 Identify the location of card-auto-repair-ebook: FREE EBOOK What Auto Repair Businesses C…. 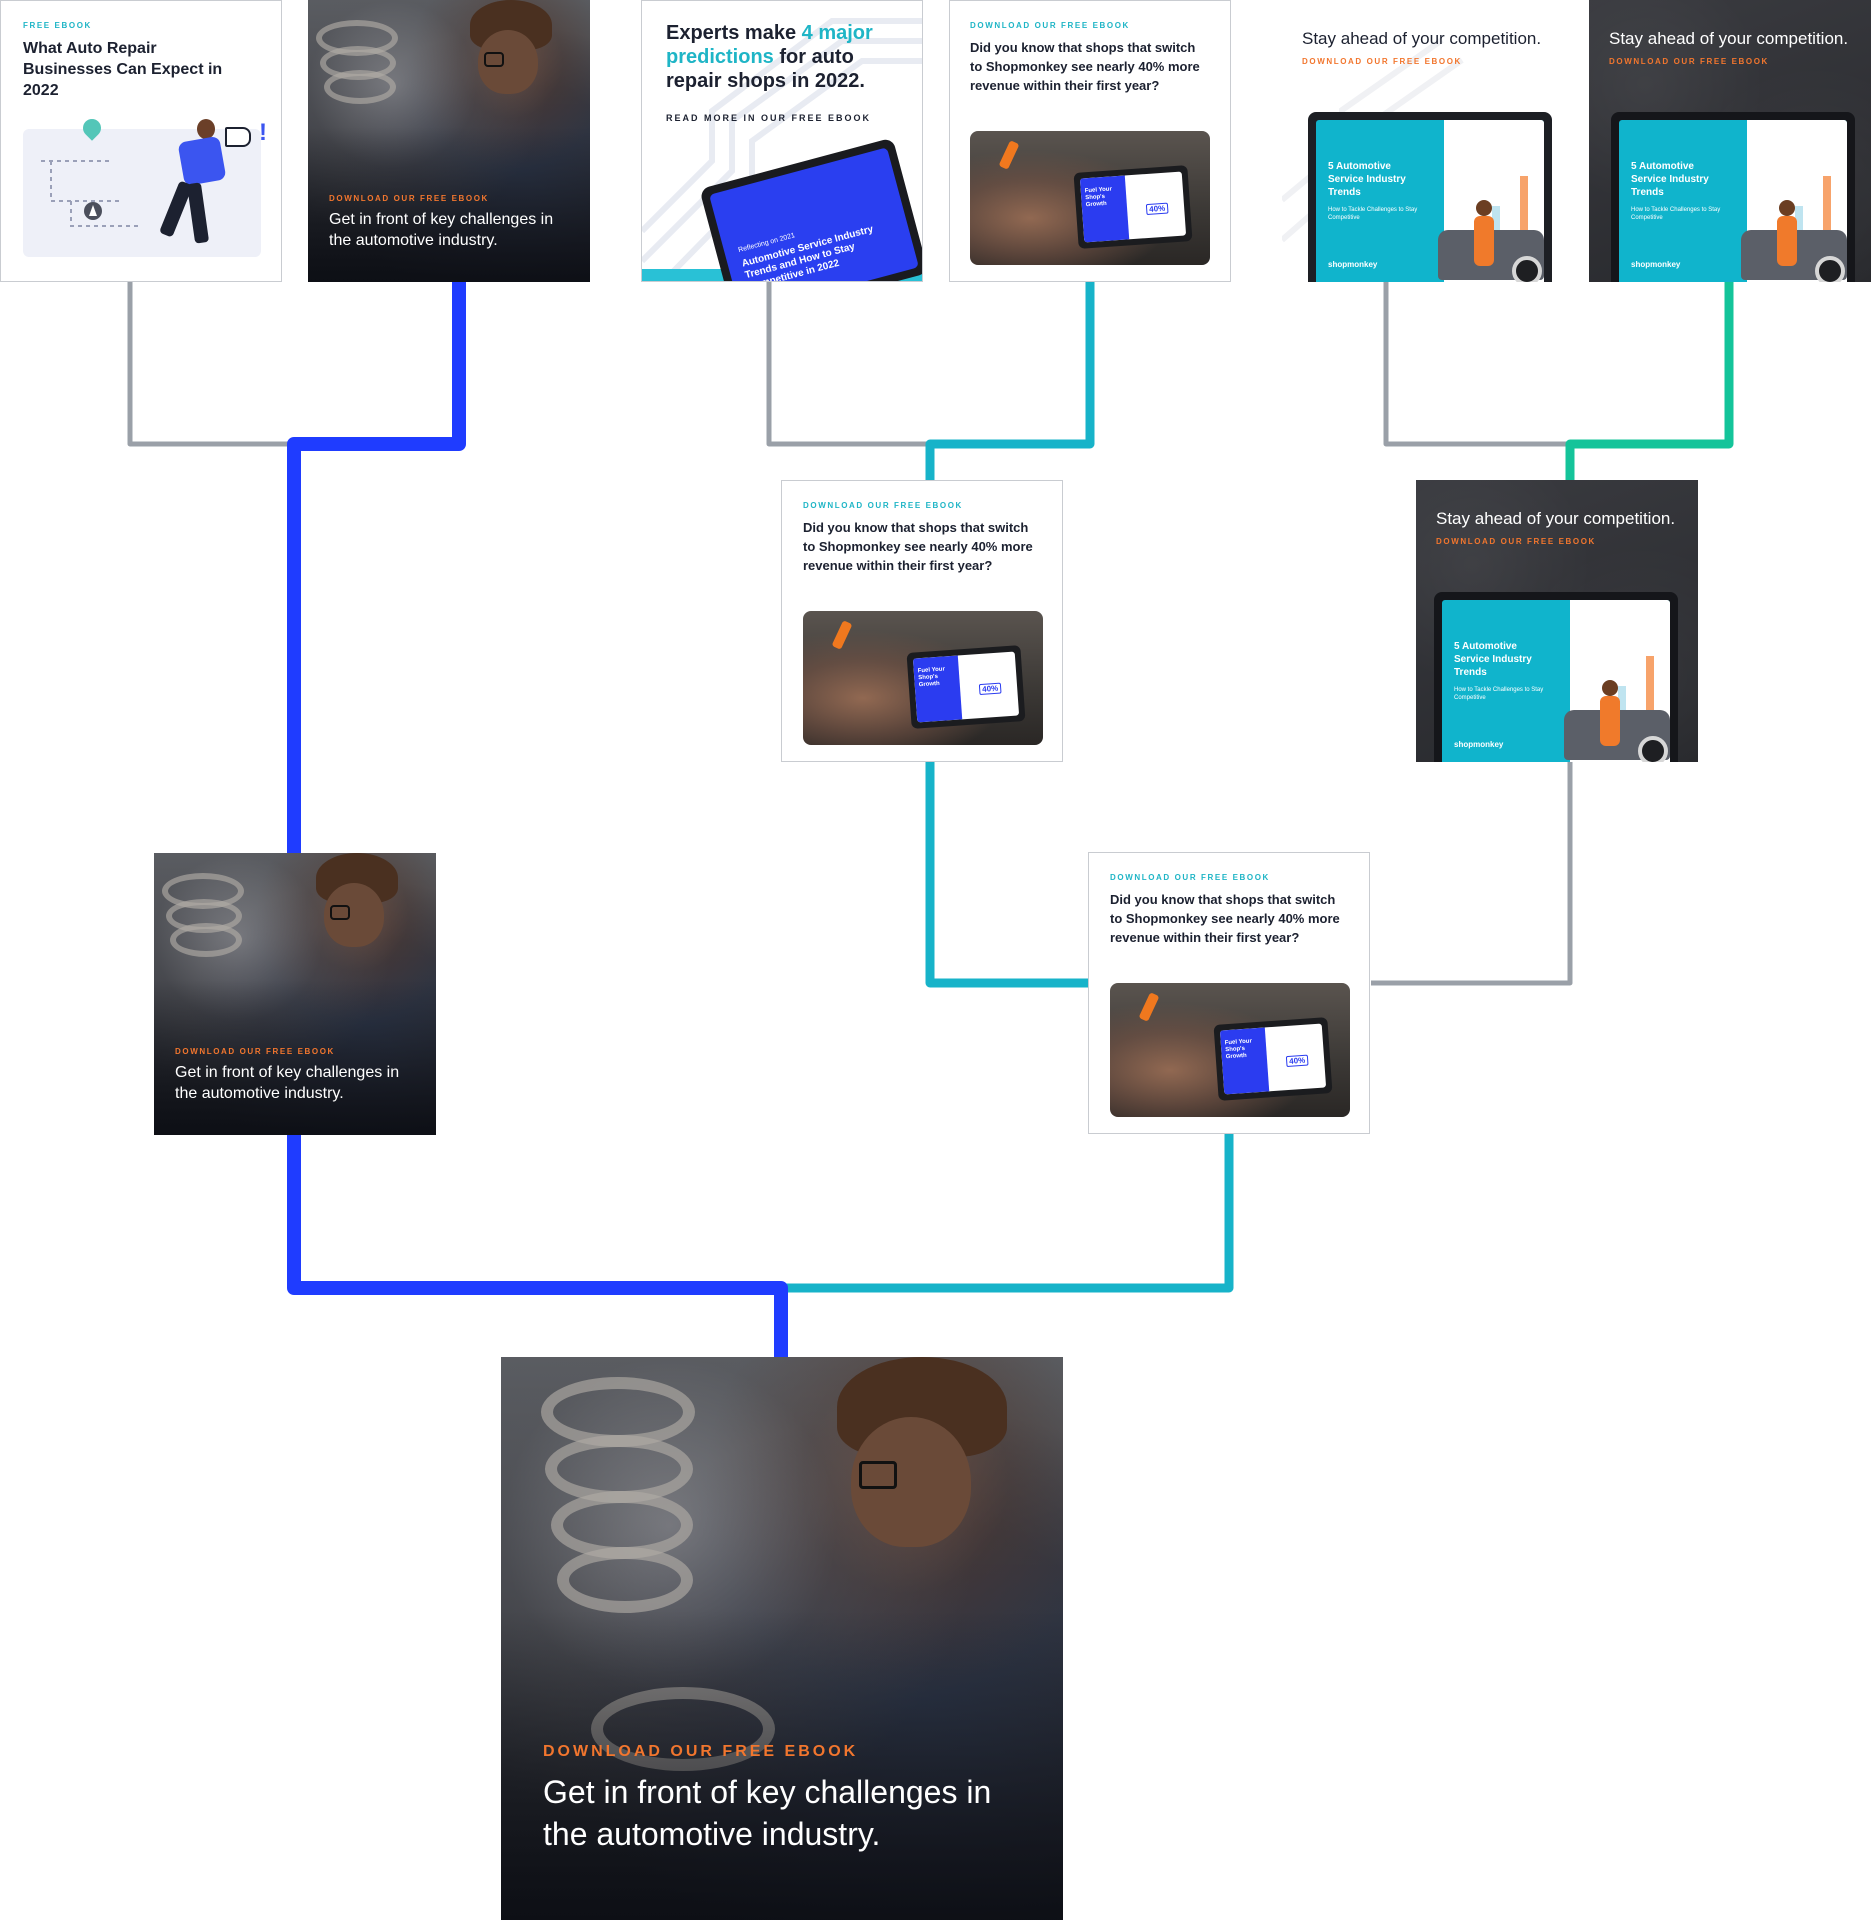
(141, 141).